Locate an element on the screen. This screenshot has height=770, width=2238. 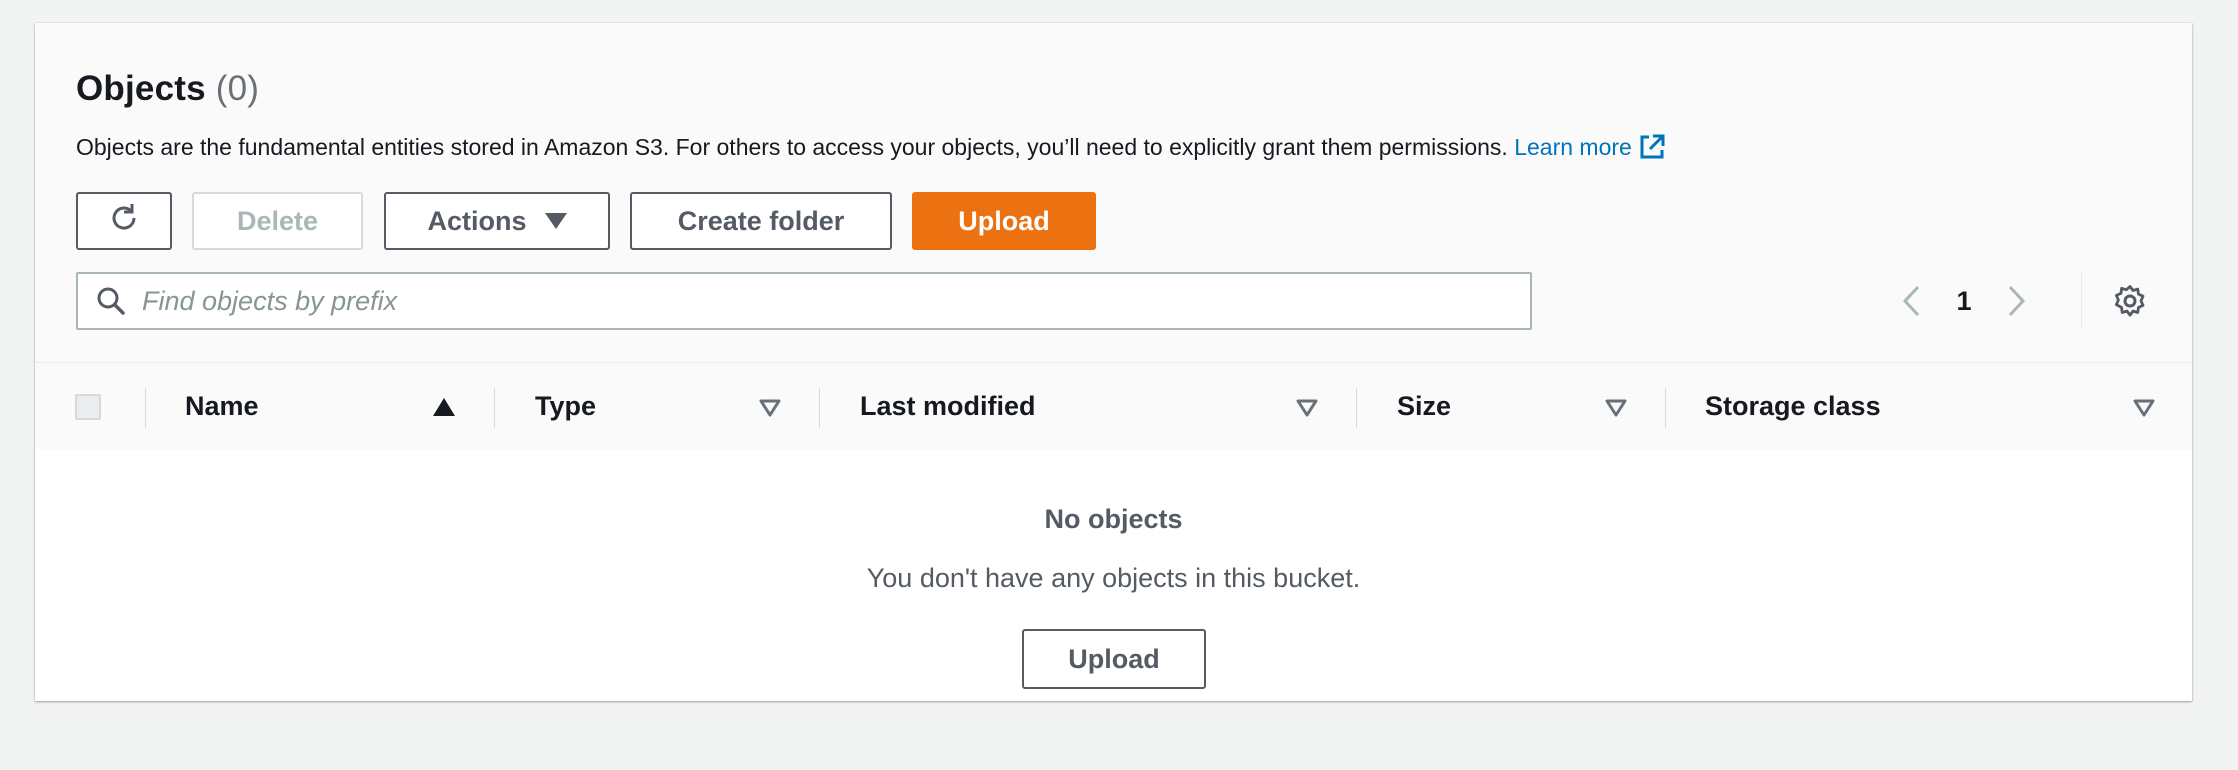
column-header-size: Size is located at coordinates (1424, 406).